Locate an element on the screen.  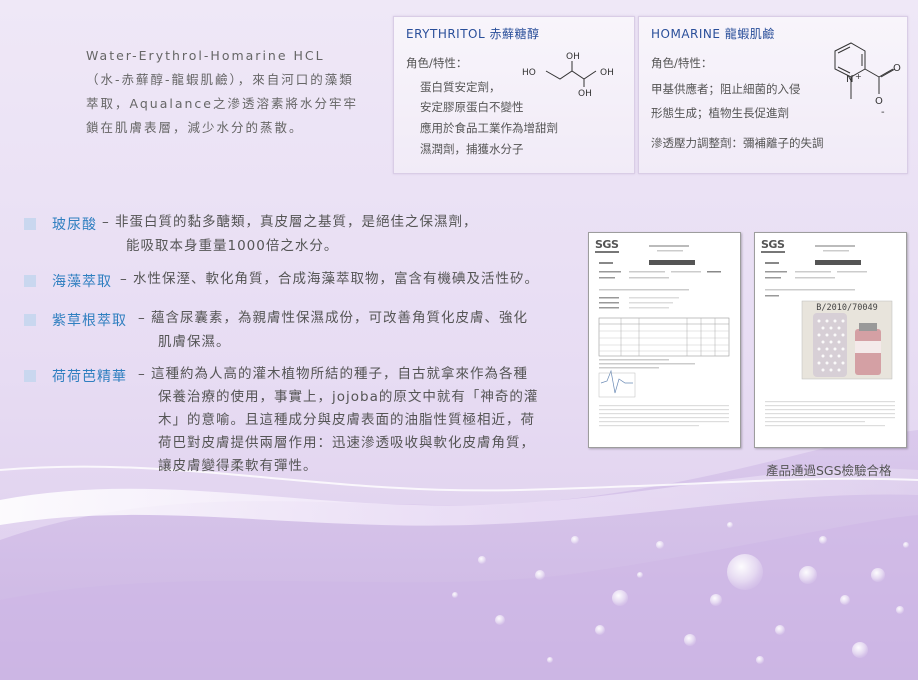
erythritol-role-label: 角色/特性： is located at coordinates (437, 63).